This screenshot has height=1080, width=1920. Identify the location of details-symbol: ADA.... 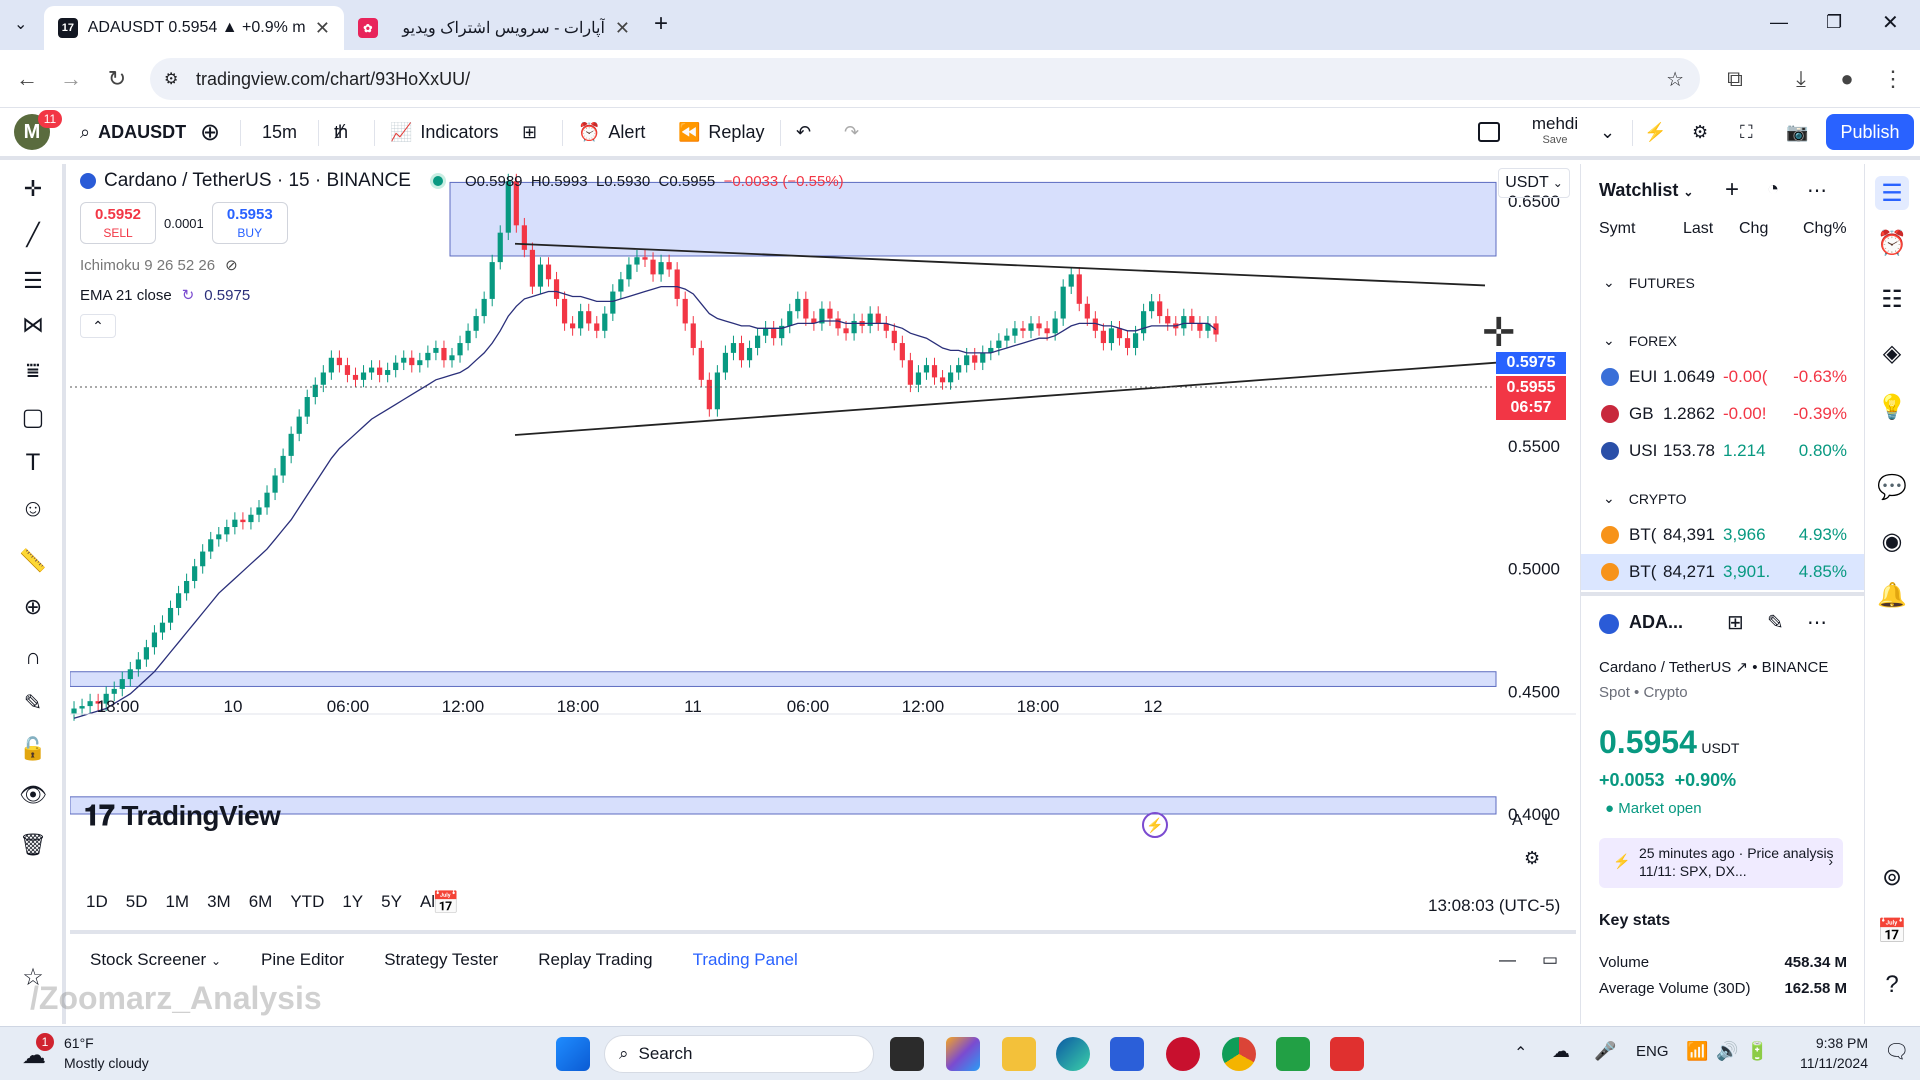
(1656, 622).